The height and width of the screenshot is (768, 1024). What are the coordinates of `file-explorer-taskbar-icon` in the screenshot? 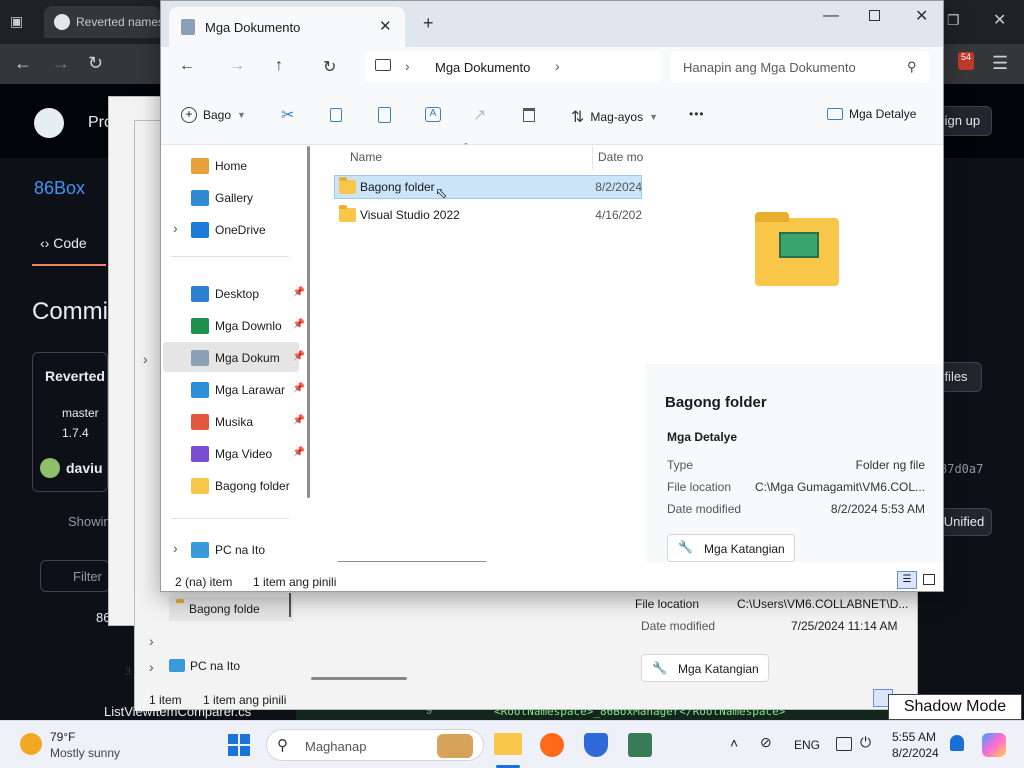 It's located at (508, 744).